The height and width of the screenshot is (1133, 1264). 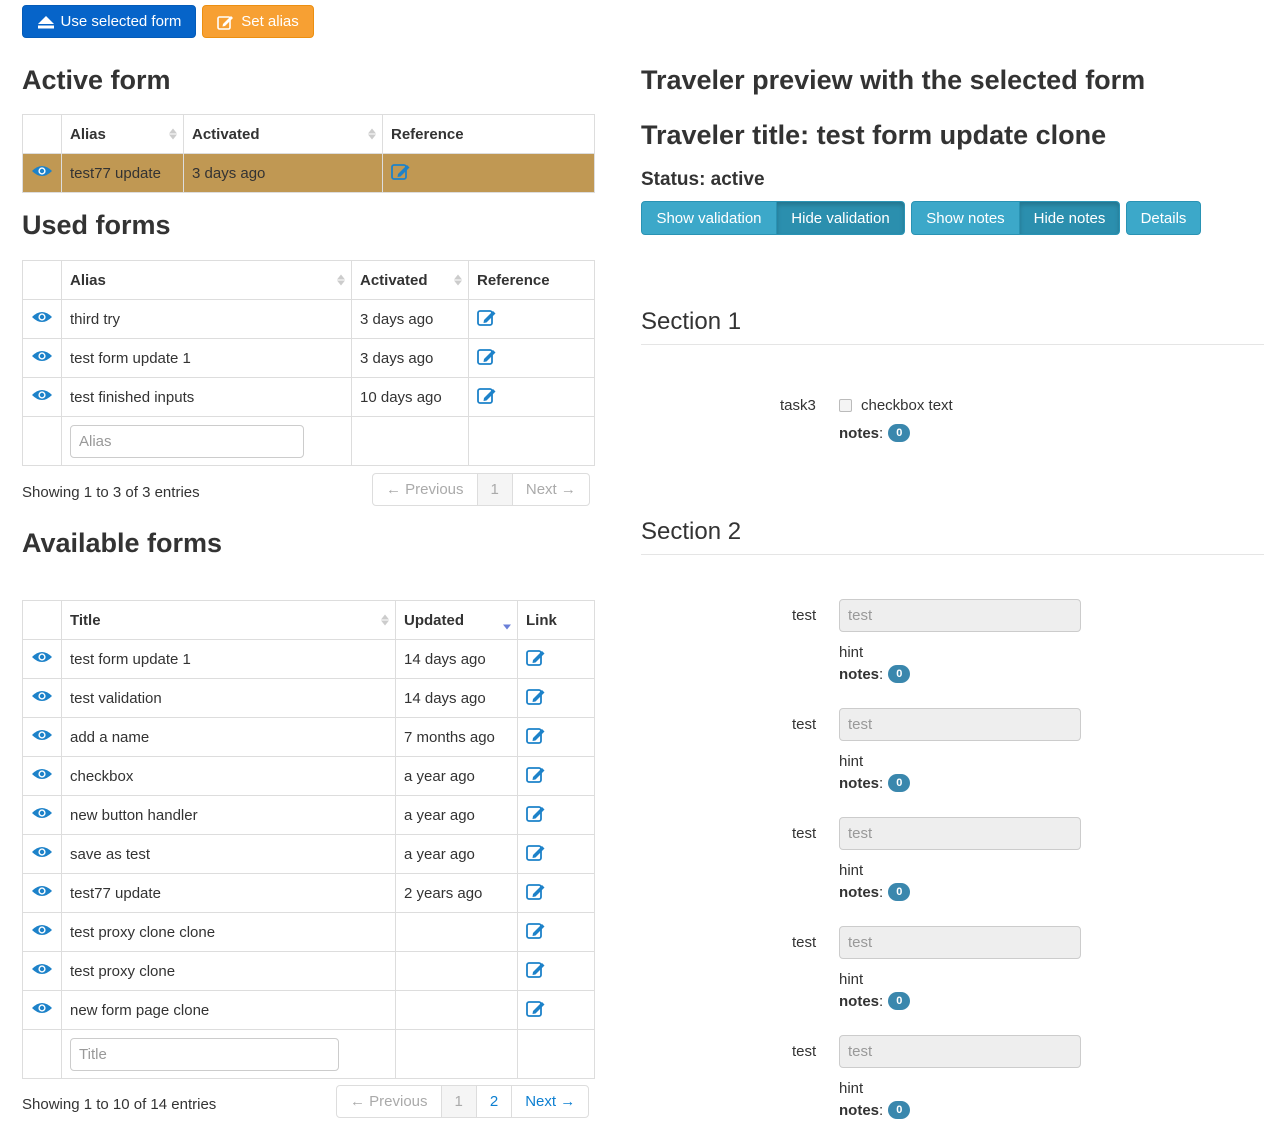 I want to click on table-row: add a name 7 months ago, so click(x=308, y=737).